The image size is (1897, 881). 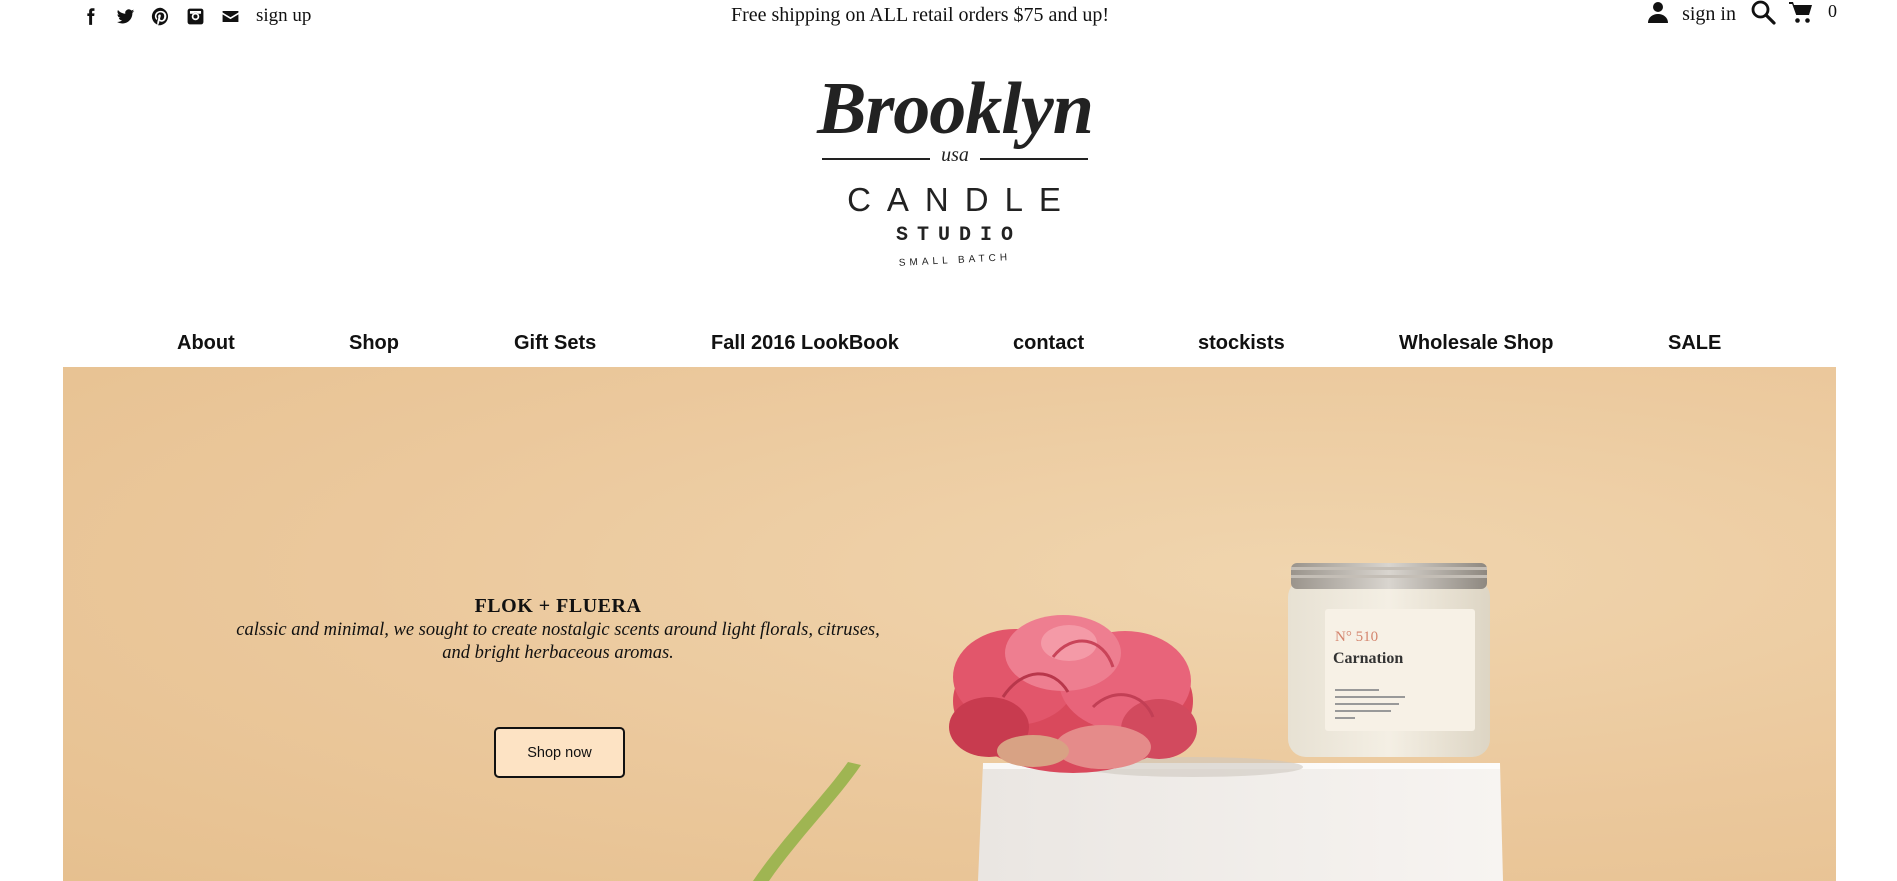 I want to click on nav-item-about: About, so click(x=206, y=343).